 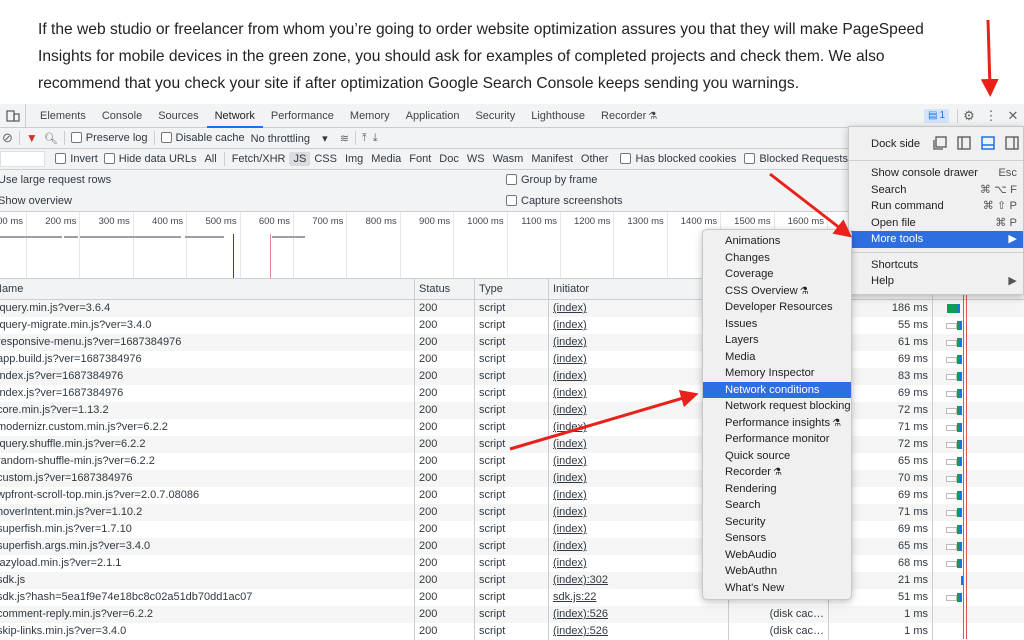 I want to click on filter-type-all: All, so click(x=210, y=159).